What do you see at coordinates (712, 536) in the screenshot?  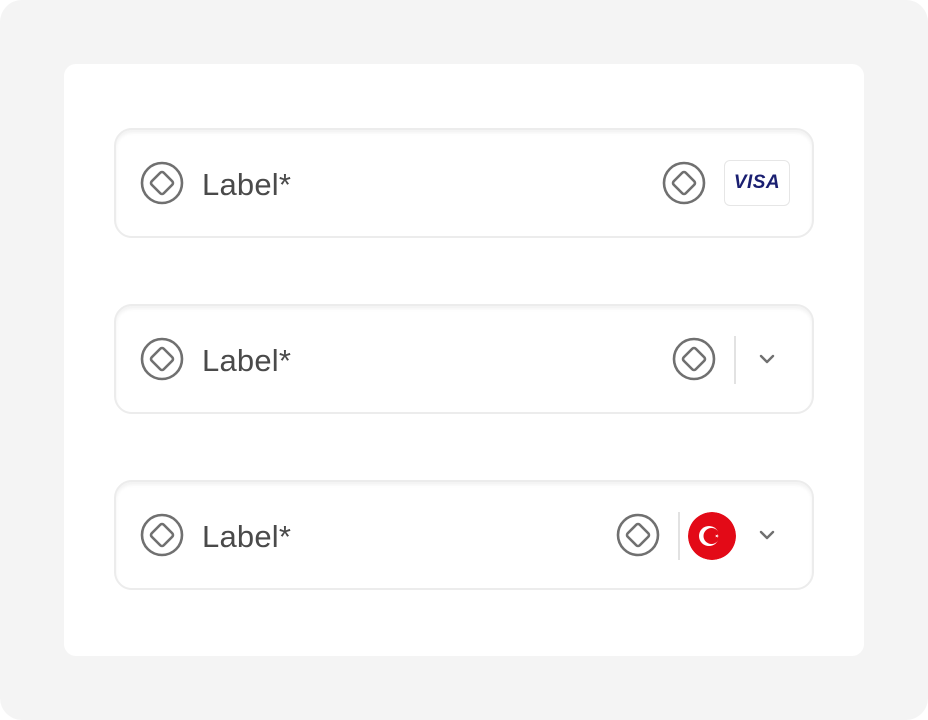 I see `turkey-flag-icon` at bounding box center [712, 536].